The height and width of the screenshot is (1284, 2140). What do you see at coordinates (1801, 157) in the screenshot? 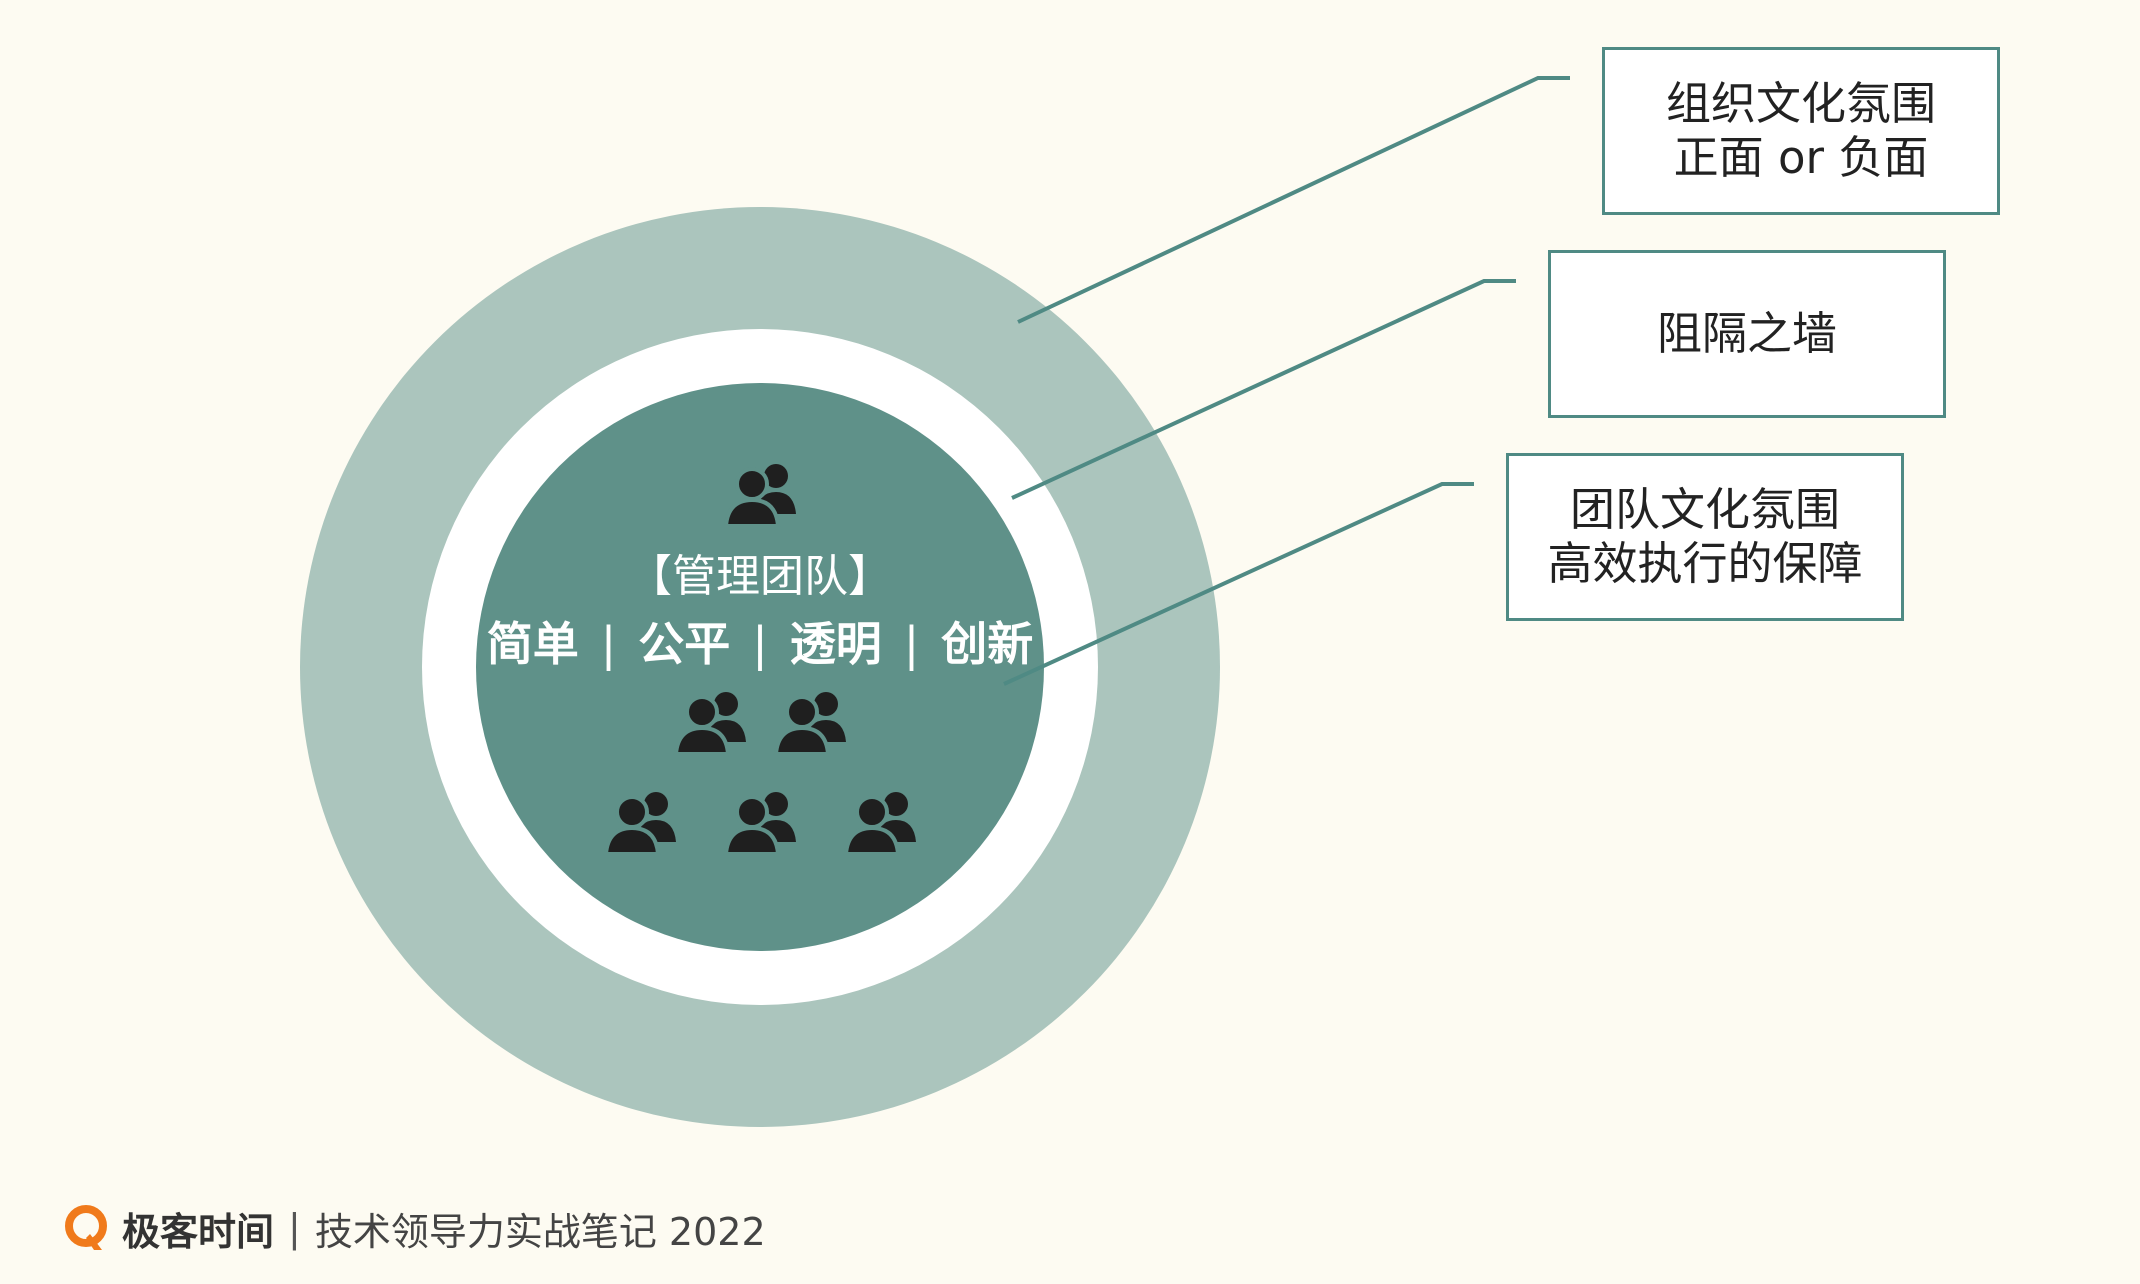
I see `callout-org-culture-line2: 正面 or 负面` at bounding box center [1801, 157].